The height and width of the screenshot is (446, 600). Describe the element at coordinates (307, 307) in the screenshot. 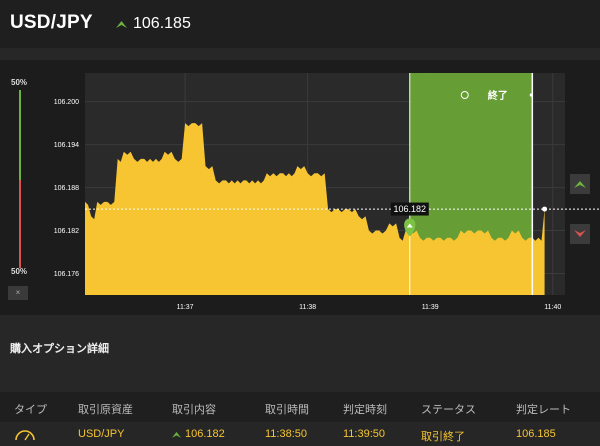

I see `x-tick-label: 11:38` at that location.